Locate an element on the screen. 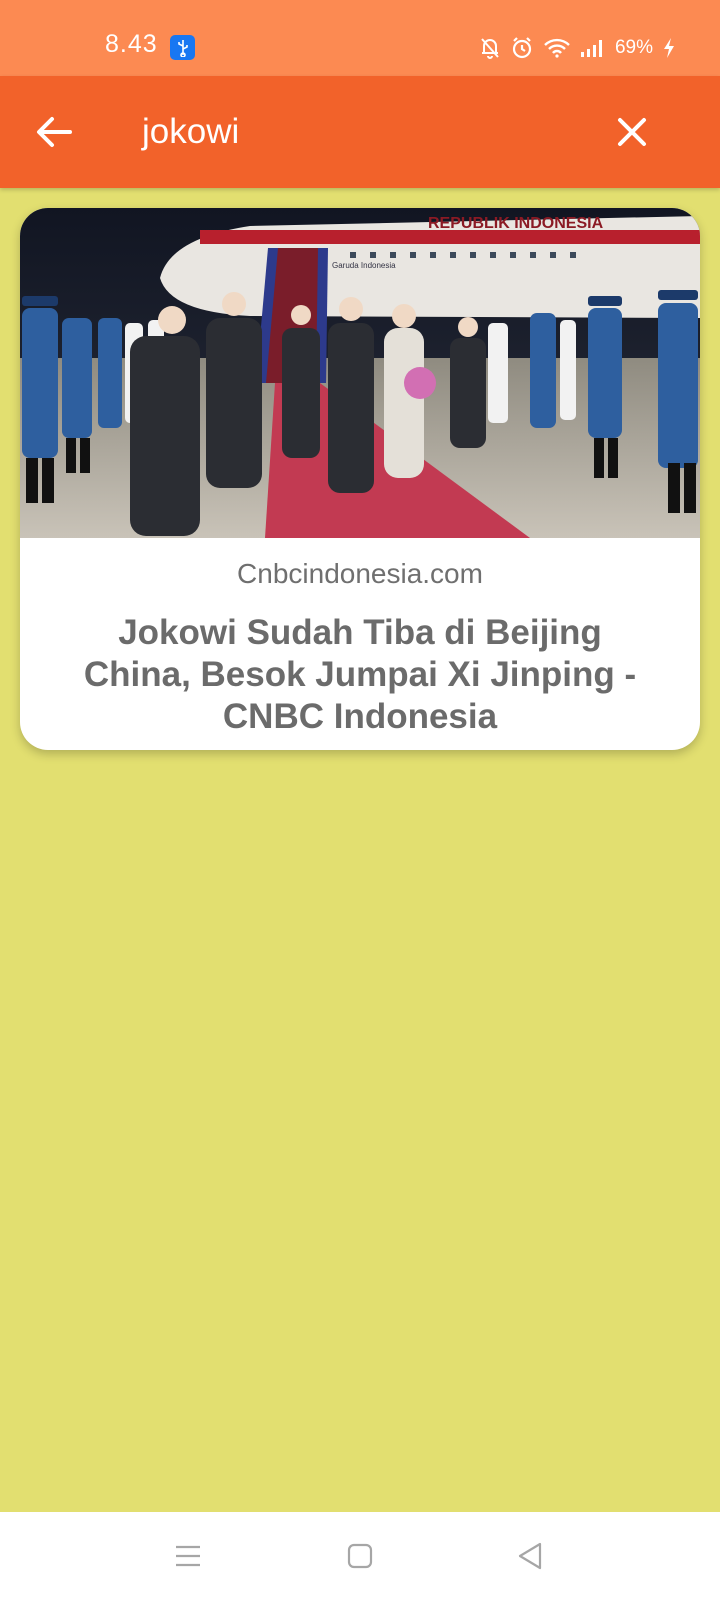 The image size is (720, 1600). wifi-icon is located at coordinates (557, 48).